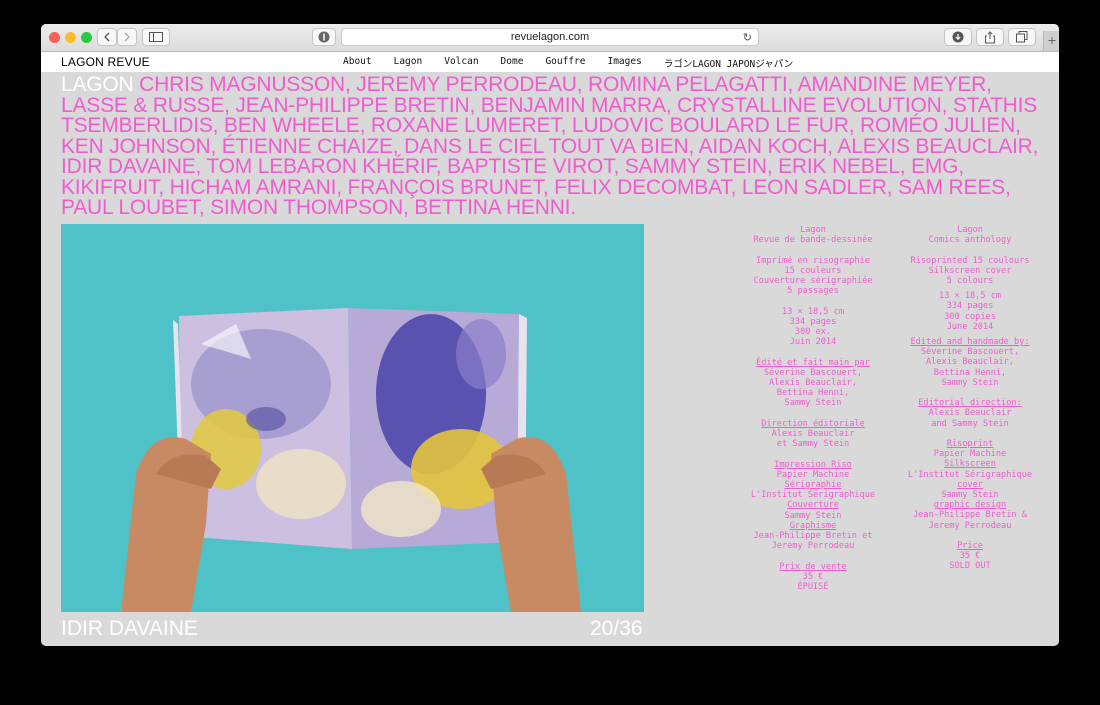  Describe the element at coordinates (970, 454) in the screenshot. I see `en-riso-line: Papier Machine` at that location.